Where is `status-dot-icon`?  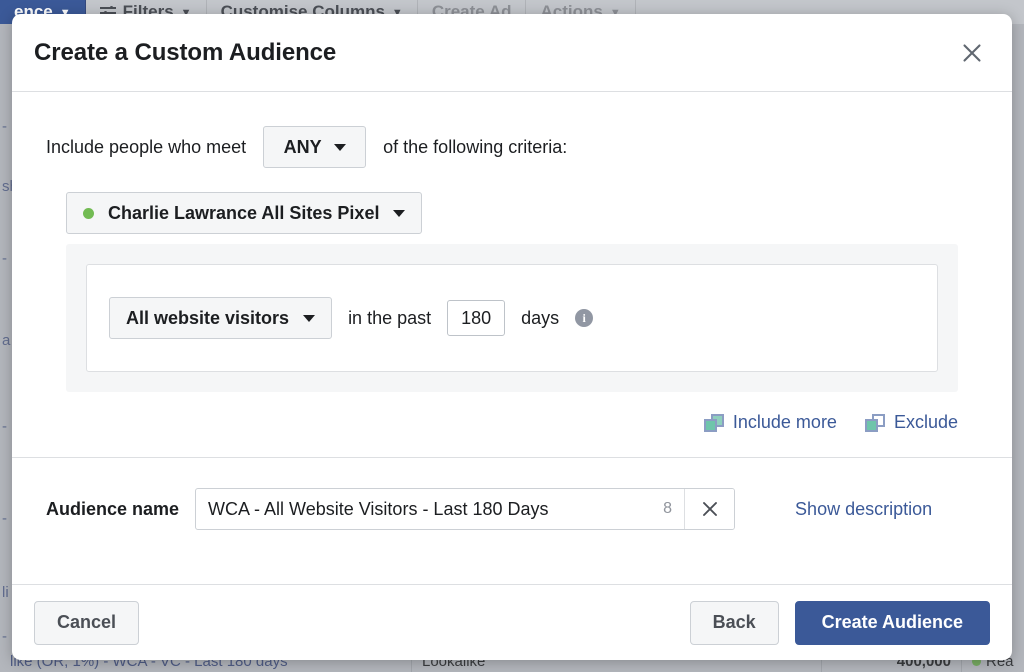
status-dot-icon is located at coordinates (88, 213).